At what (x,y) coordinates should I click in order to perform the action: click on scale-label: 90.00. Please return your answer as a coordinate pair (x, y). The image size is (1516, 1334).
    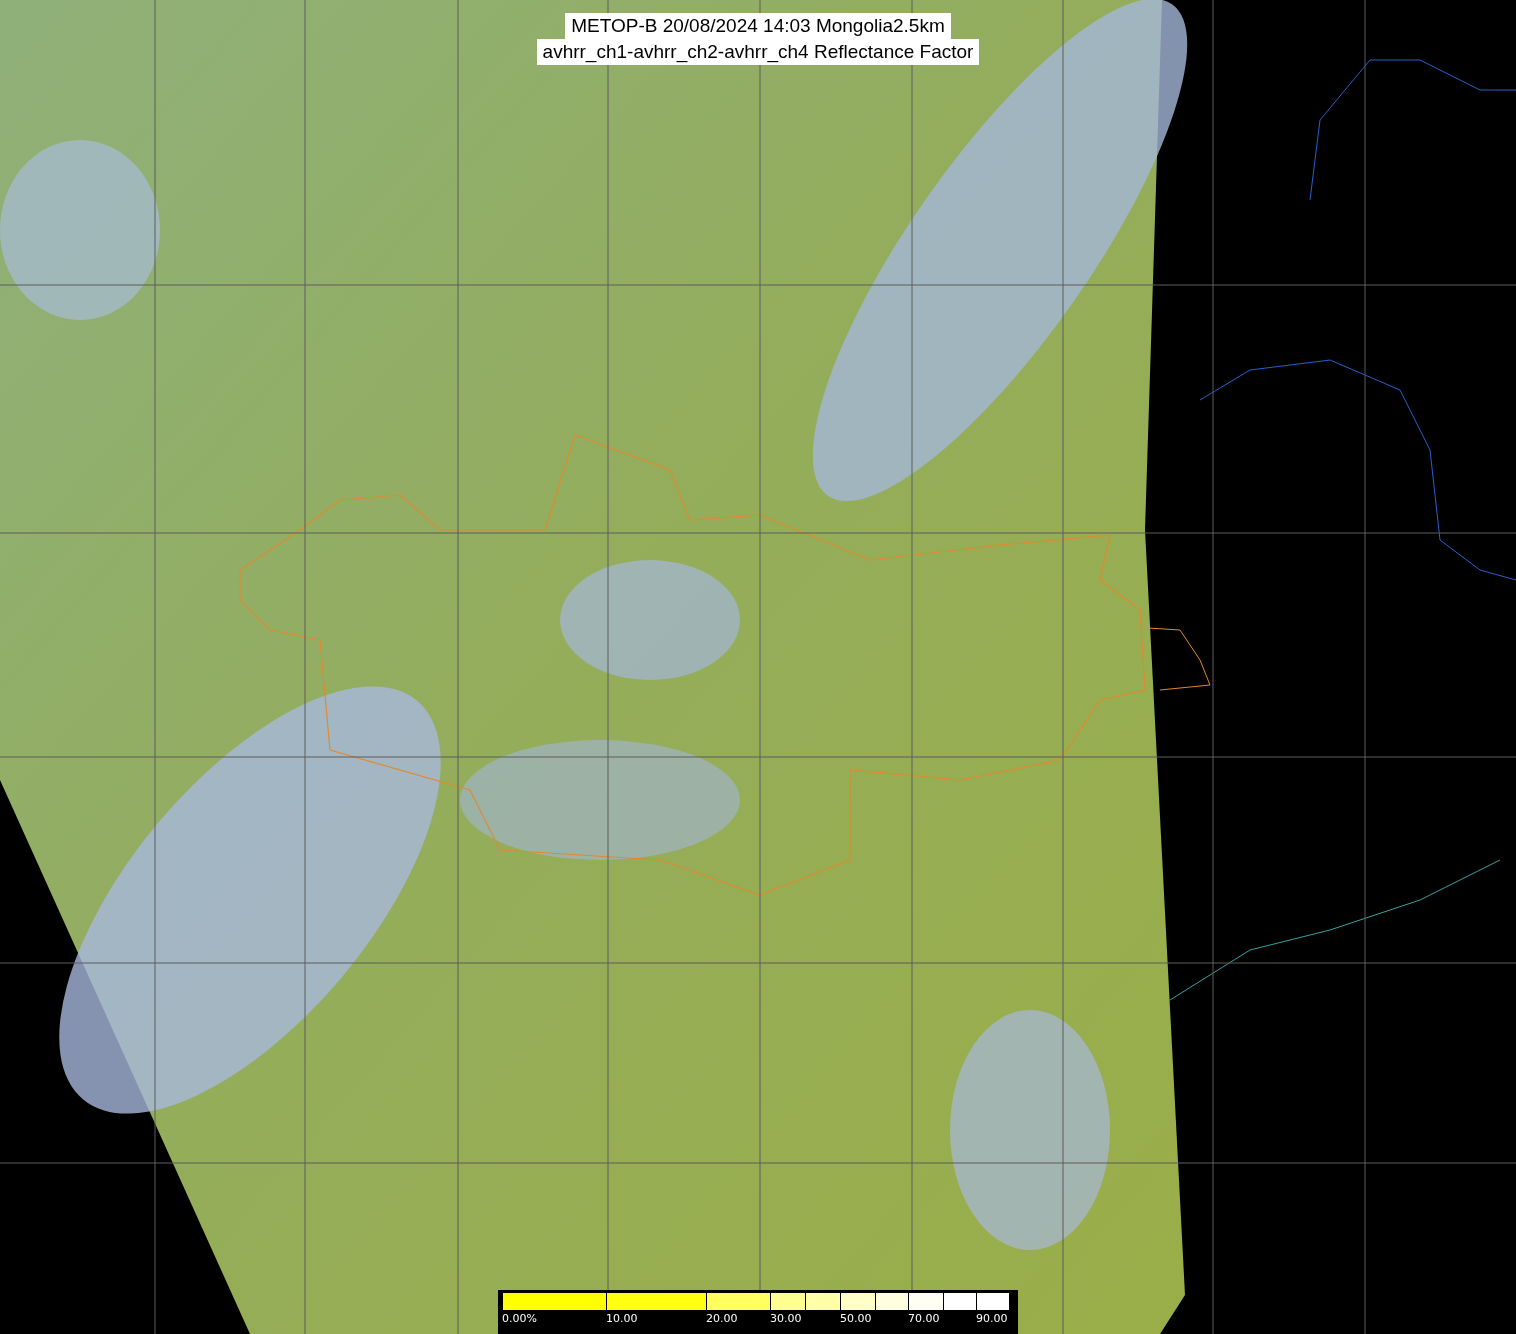
    Looking at the image, I should click on (992, 1318).